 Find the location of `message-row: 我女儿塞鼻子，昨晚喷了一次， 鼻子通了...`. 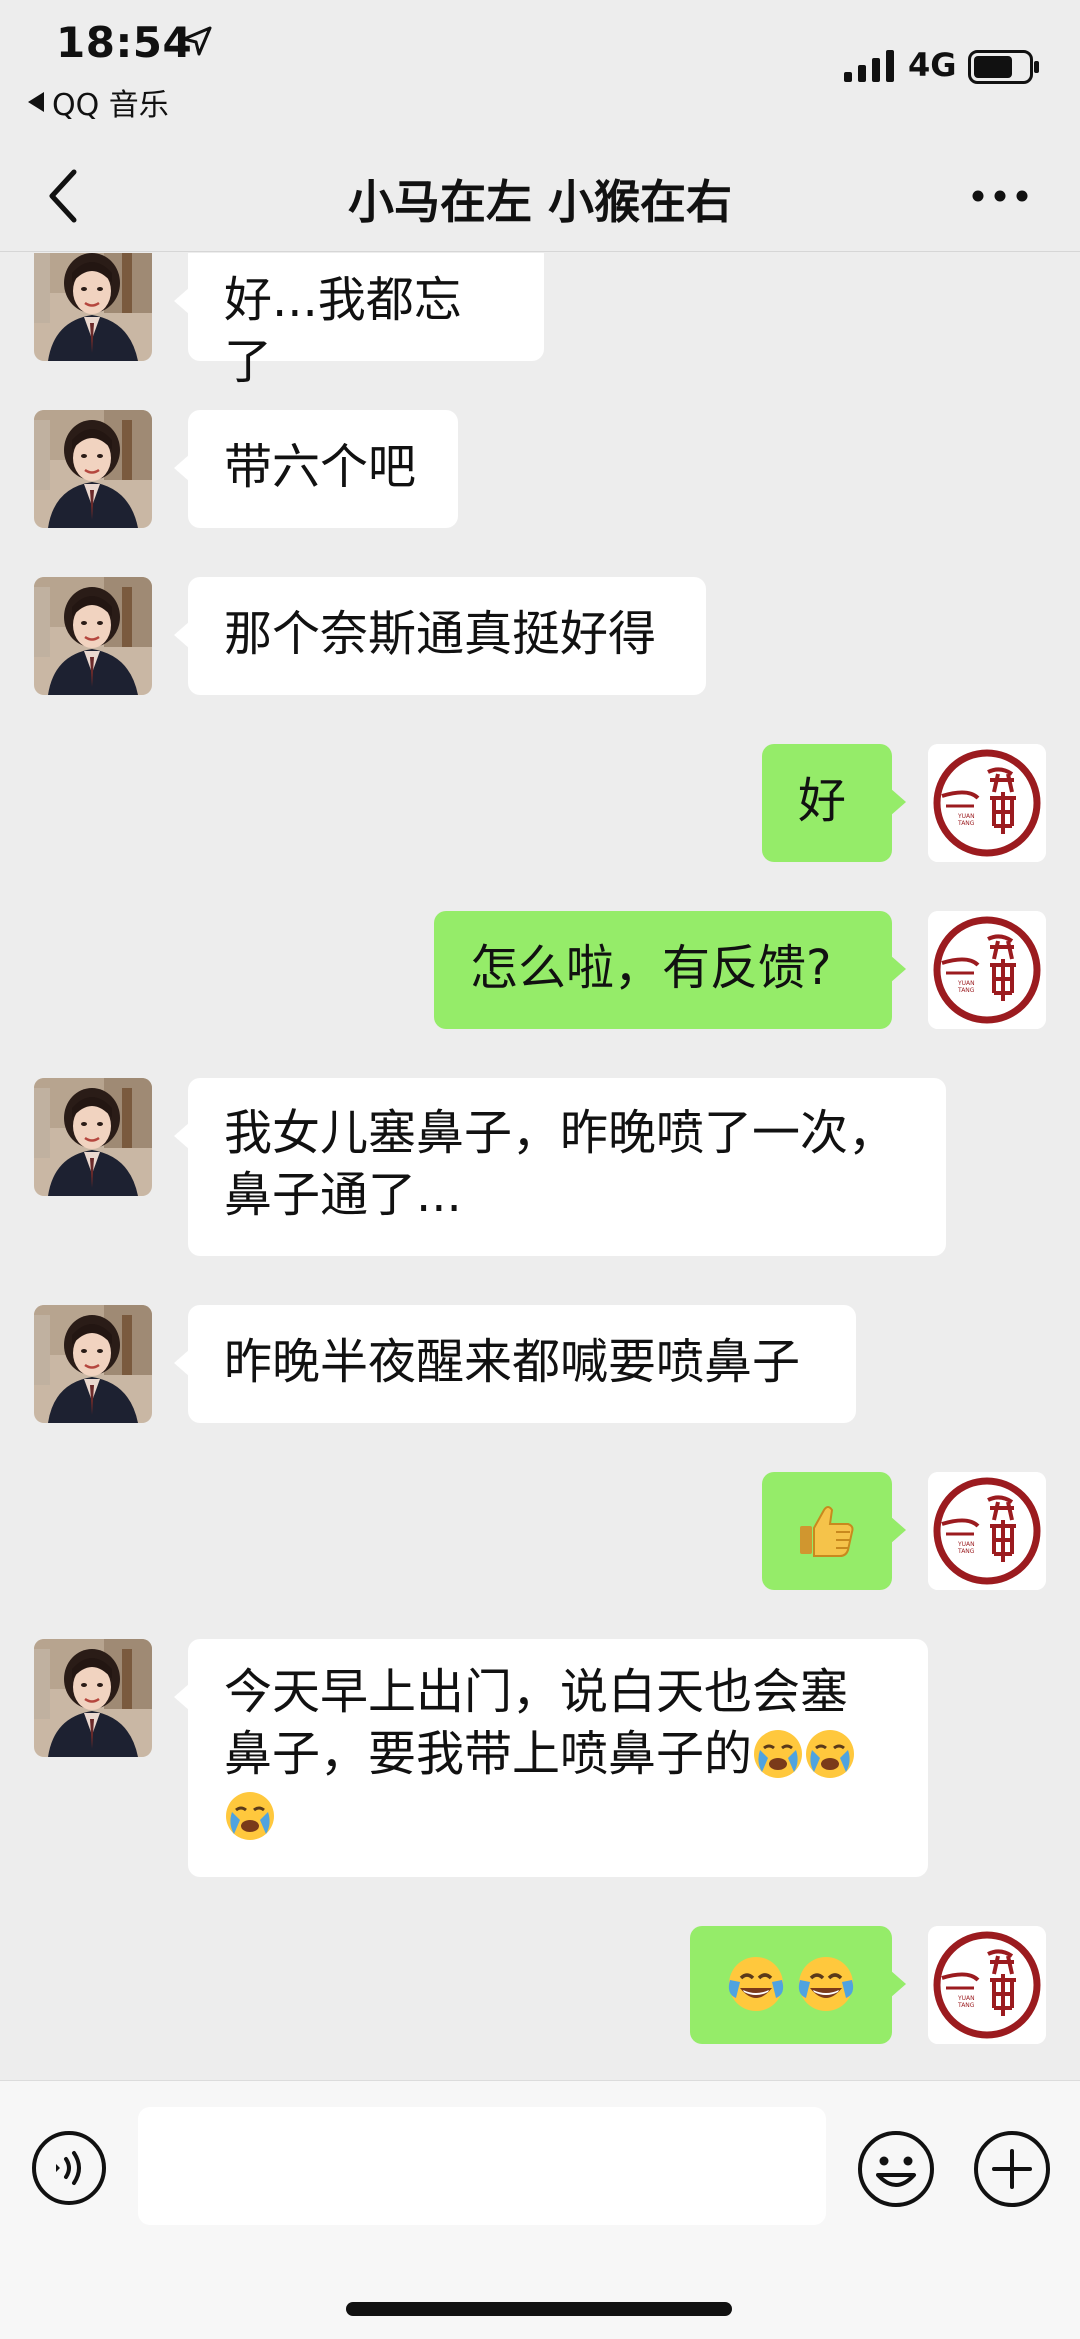

message-row: 我女儿塞鼻子，昨晚喷了一次， 鼻子通了... is located at coordinates (540, 1167).